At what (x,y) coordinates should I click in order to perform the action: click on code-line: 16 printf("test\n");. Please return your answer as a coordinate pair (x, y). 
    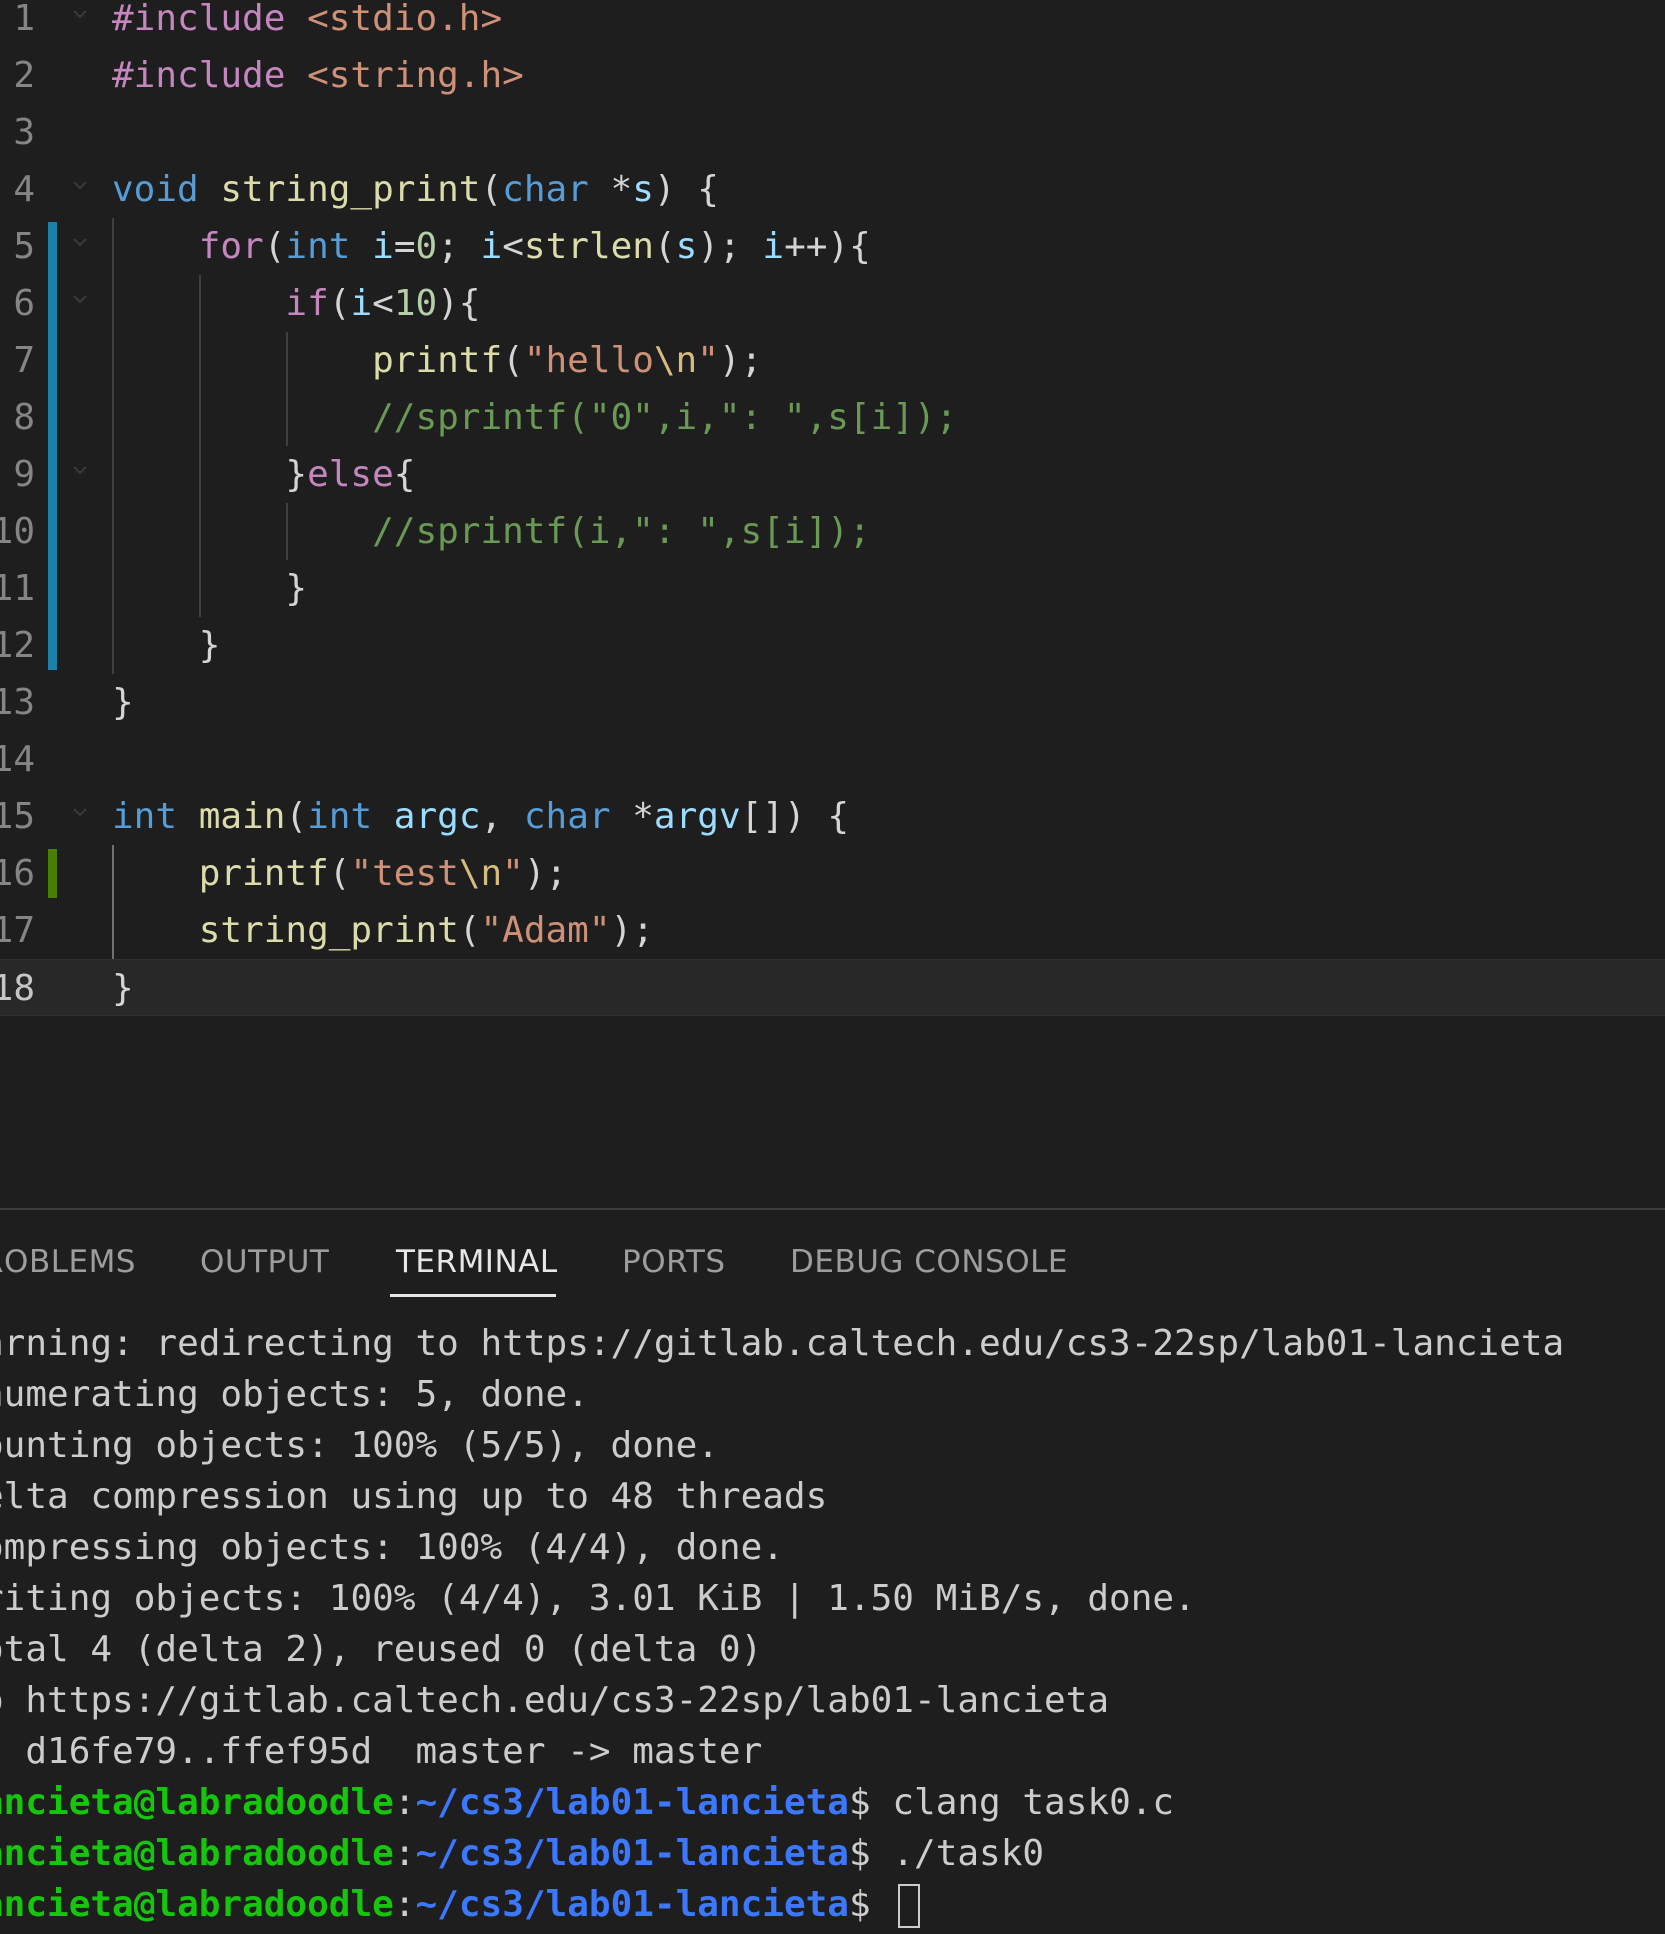
    Looking at the image, I should click on (832, 873).